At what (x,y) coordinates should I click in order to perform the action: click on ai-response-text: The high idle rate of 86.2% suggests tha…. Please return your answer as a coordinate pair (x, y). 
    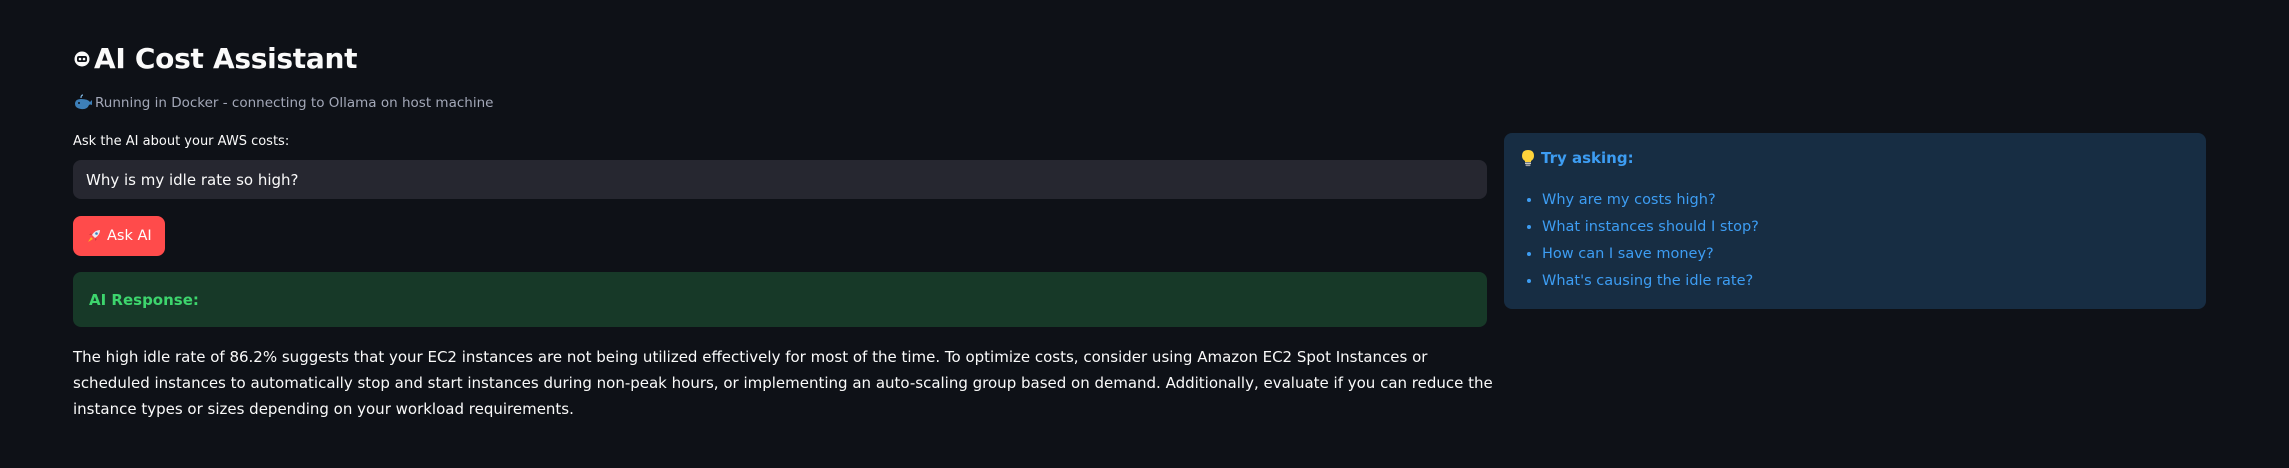
    Looking at the image, I should click on (783, 383).